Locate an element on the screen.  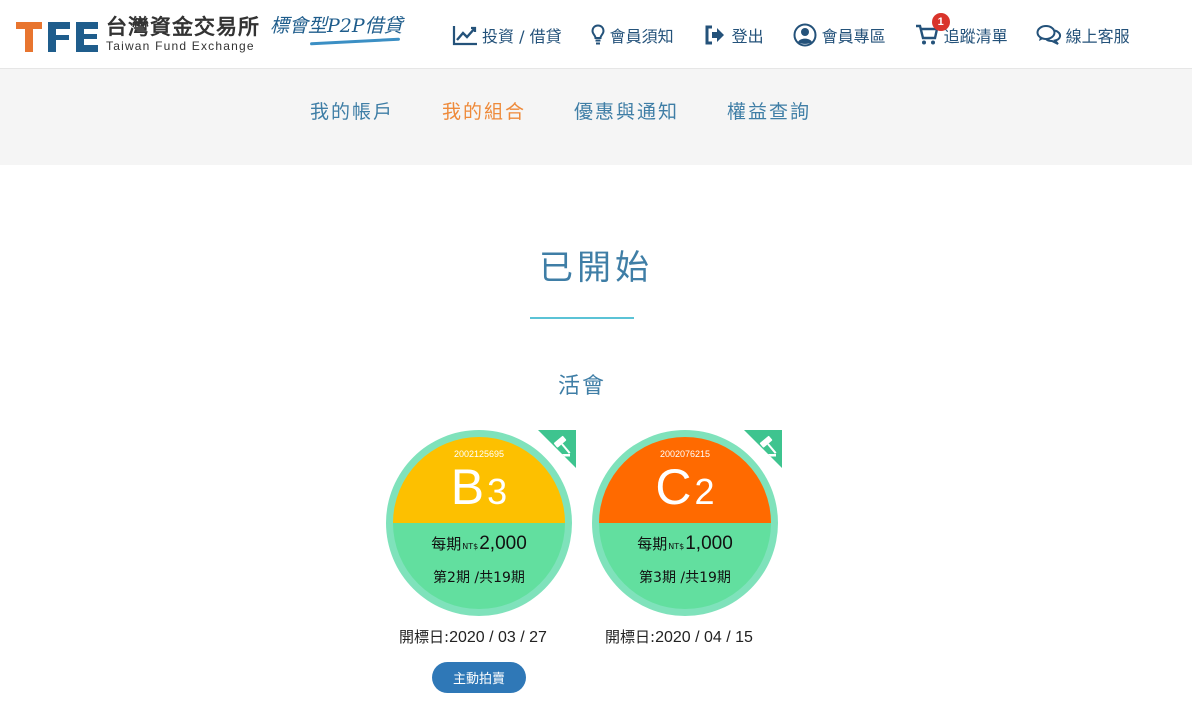
amount: 2,000 is located at coordinates (503, 543).